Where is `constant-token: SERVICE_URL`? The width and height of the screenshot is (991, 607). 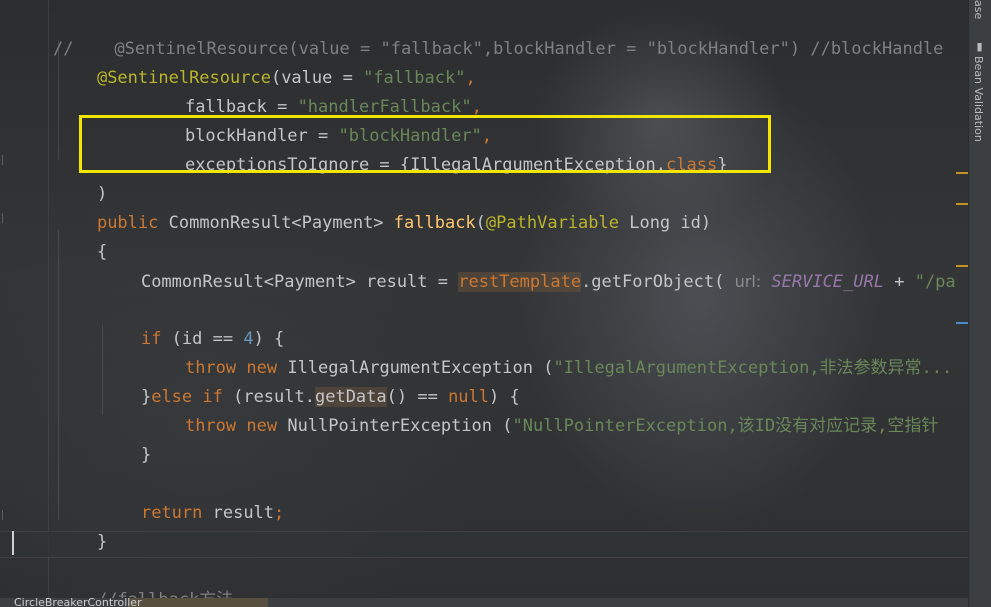 constant-token: SERVICE_URL is located at coordinates (822, 282).